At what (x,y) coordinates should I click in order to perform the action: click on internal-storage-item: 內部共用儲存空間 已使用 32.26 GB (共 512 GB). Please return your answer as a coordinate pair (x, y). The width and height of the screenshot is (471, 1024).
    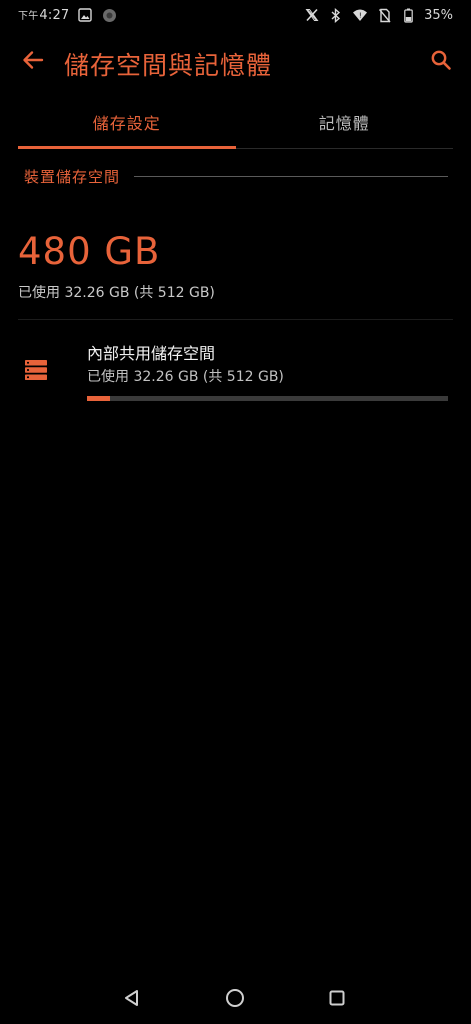
    Looking at the image, I should click on (235, 370).